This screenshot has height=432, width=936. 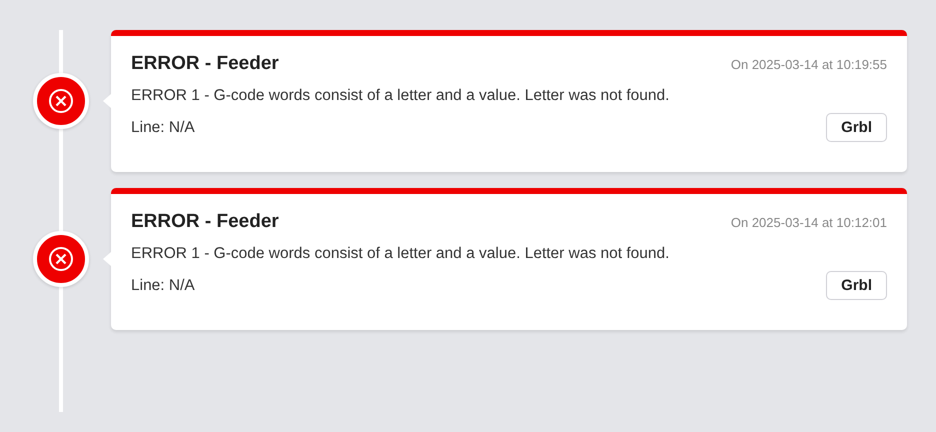 I want to click on event-timestamp: On 2025-03-14 at 10:12:01, so click(x=808, y=222).